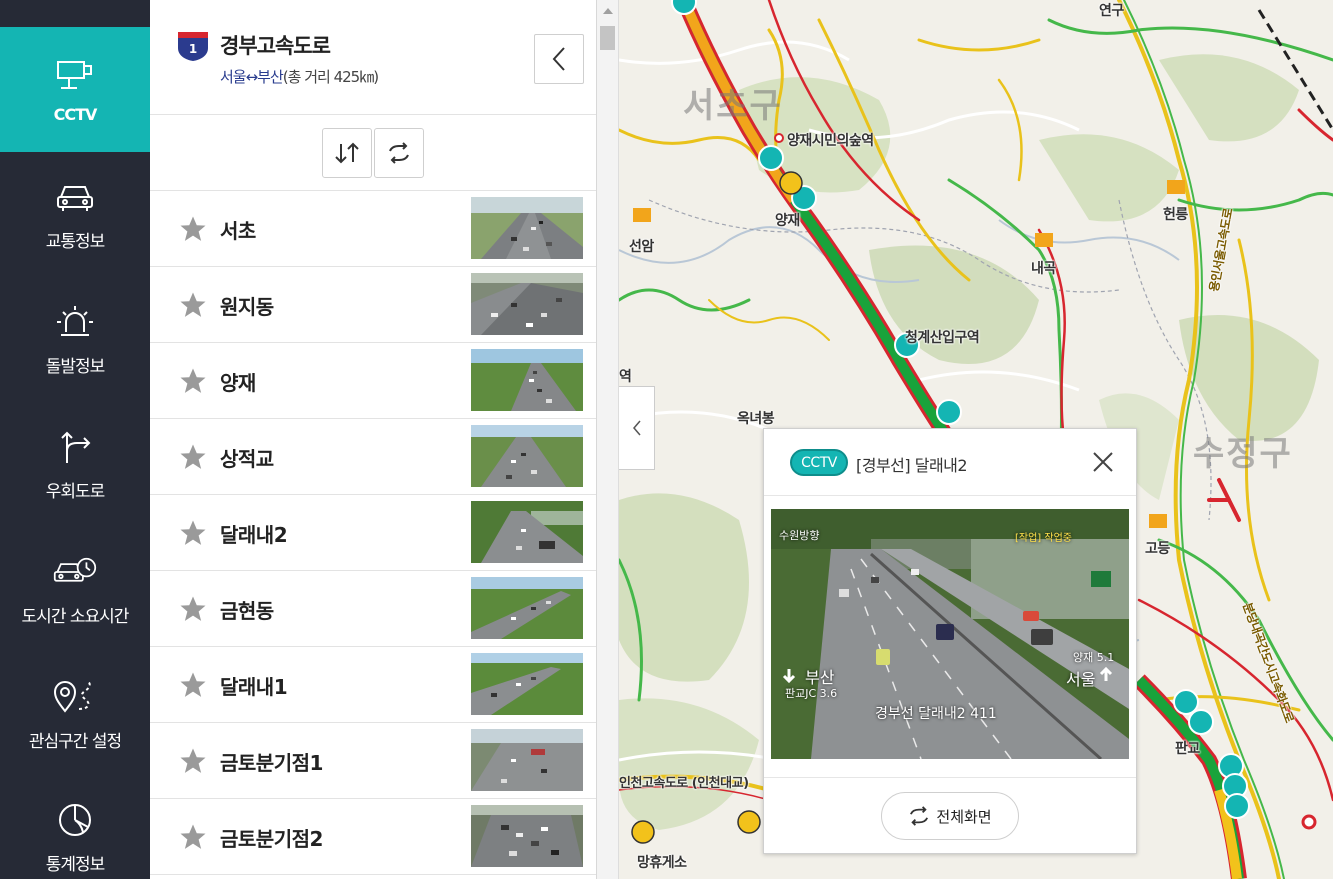 The height and width of the screenshot is (879, 1333). What do you see at coordinates (662, 863) in the screenshot?
I see `map-label-rest-area: 망휴게소` at bounding box center [662, 863].